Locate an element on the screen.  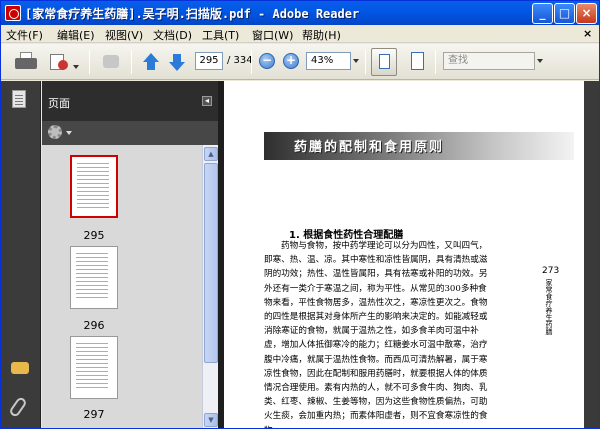
collaborate-button is located at coordinates (59, 62).